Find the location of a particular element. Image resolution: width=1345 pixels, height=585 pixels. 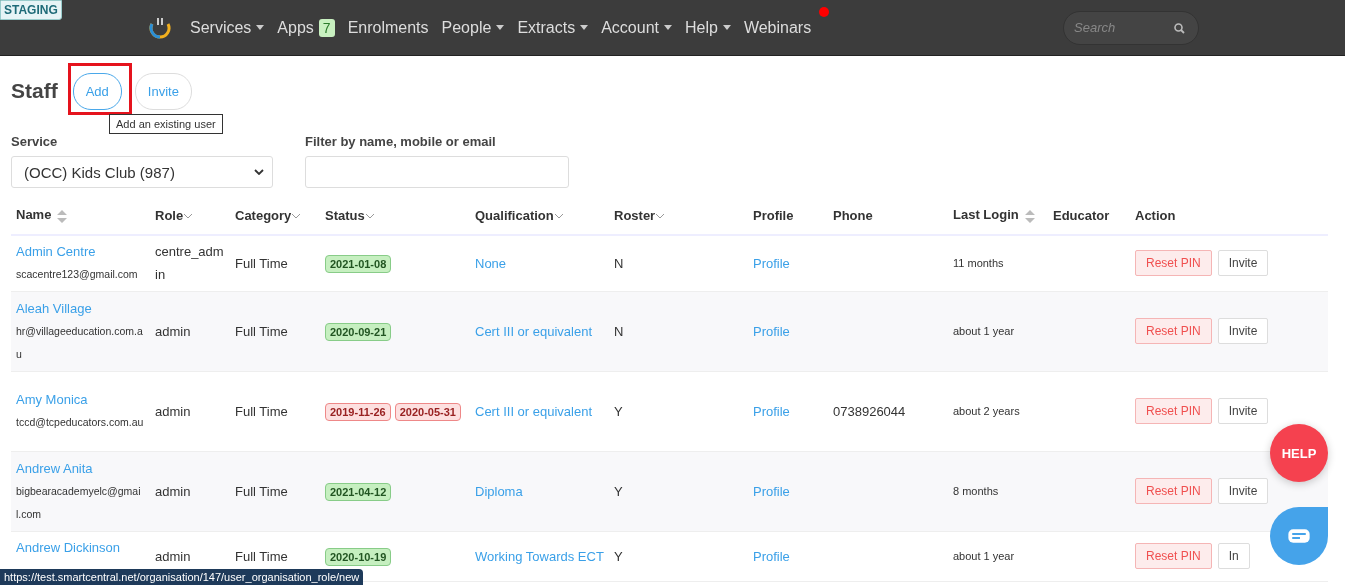

column-header: Qualification is located at coordinates (514, 215).